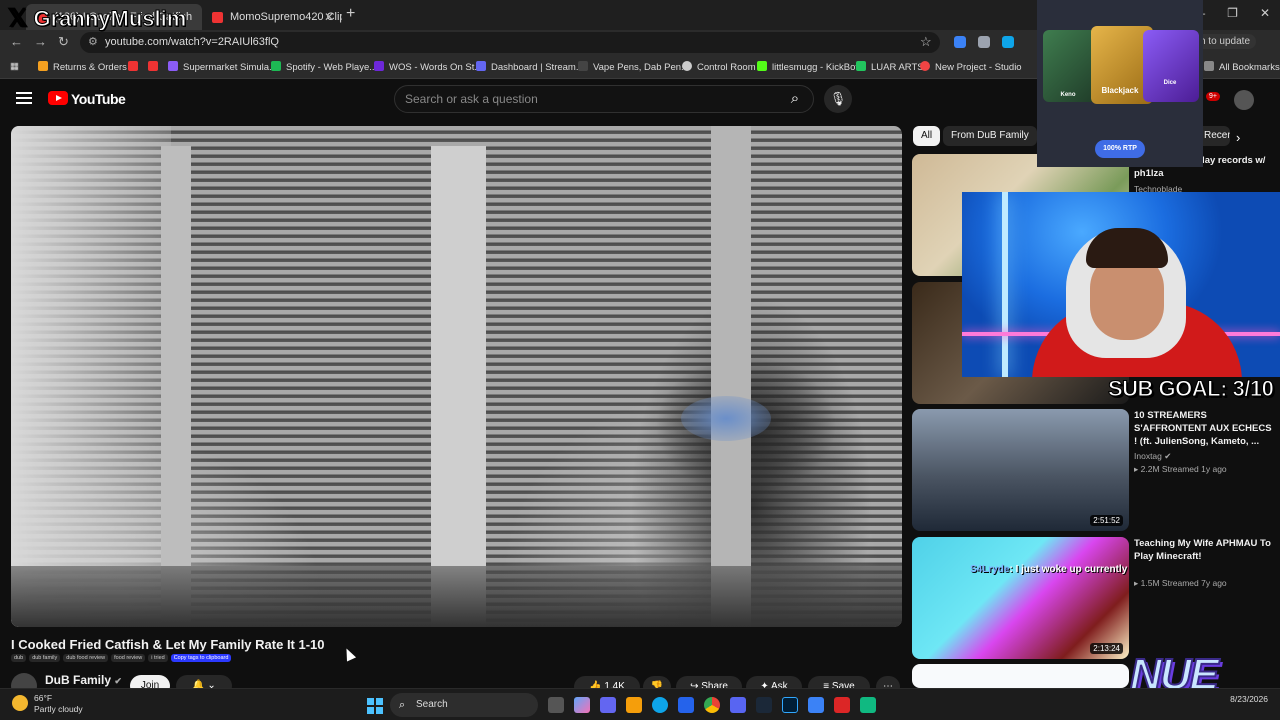 The width and height of the screenshot is (1280, 720). Describe the element at coordinates (1170, 83) in the screenshot. I see `ad-label: Dice` at that location.